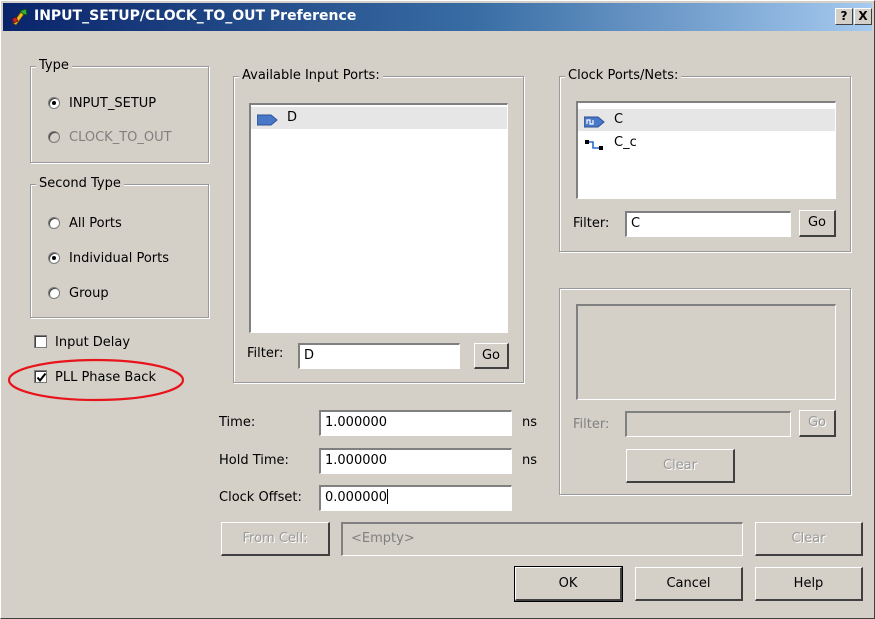  What do you see at coordinates (54, 103) in the screenshot?
I see `radio-input-setup-dot` at bounding box center [54, 103].